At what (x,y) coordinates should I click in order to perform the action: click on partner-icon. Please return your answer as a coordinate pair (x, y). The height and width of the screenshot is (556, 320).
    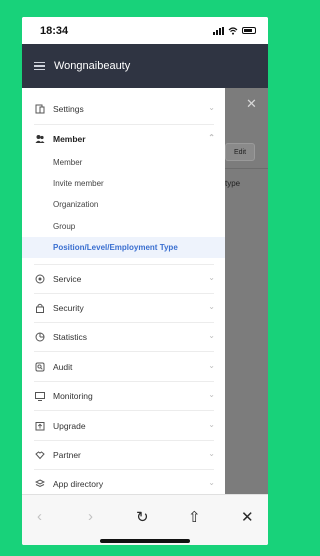
    Looking at the image, I should click on (40, 455).